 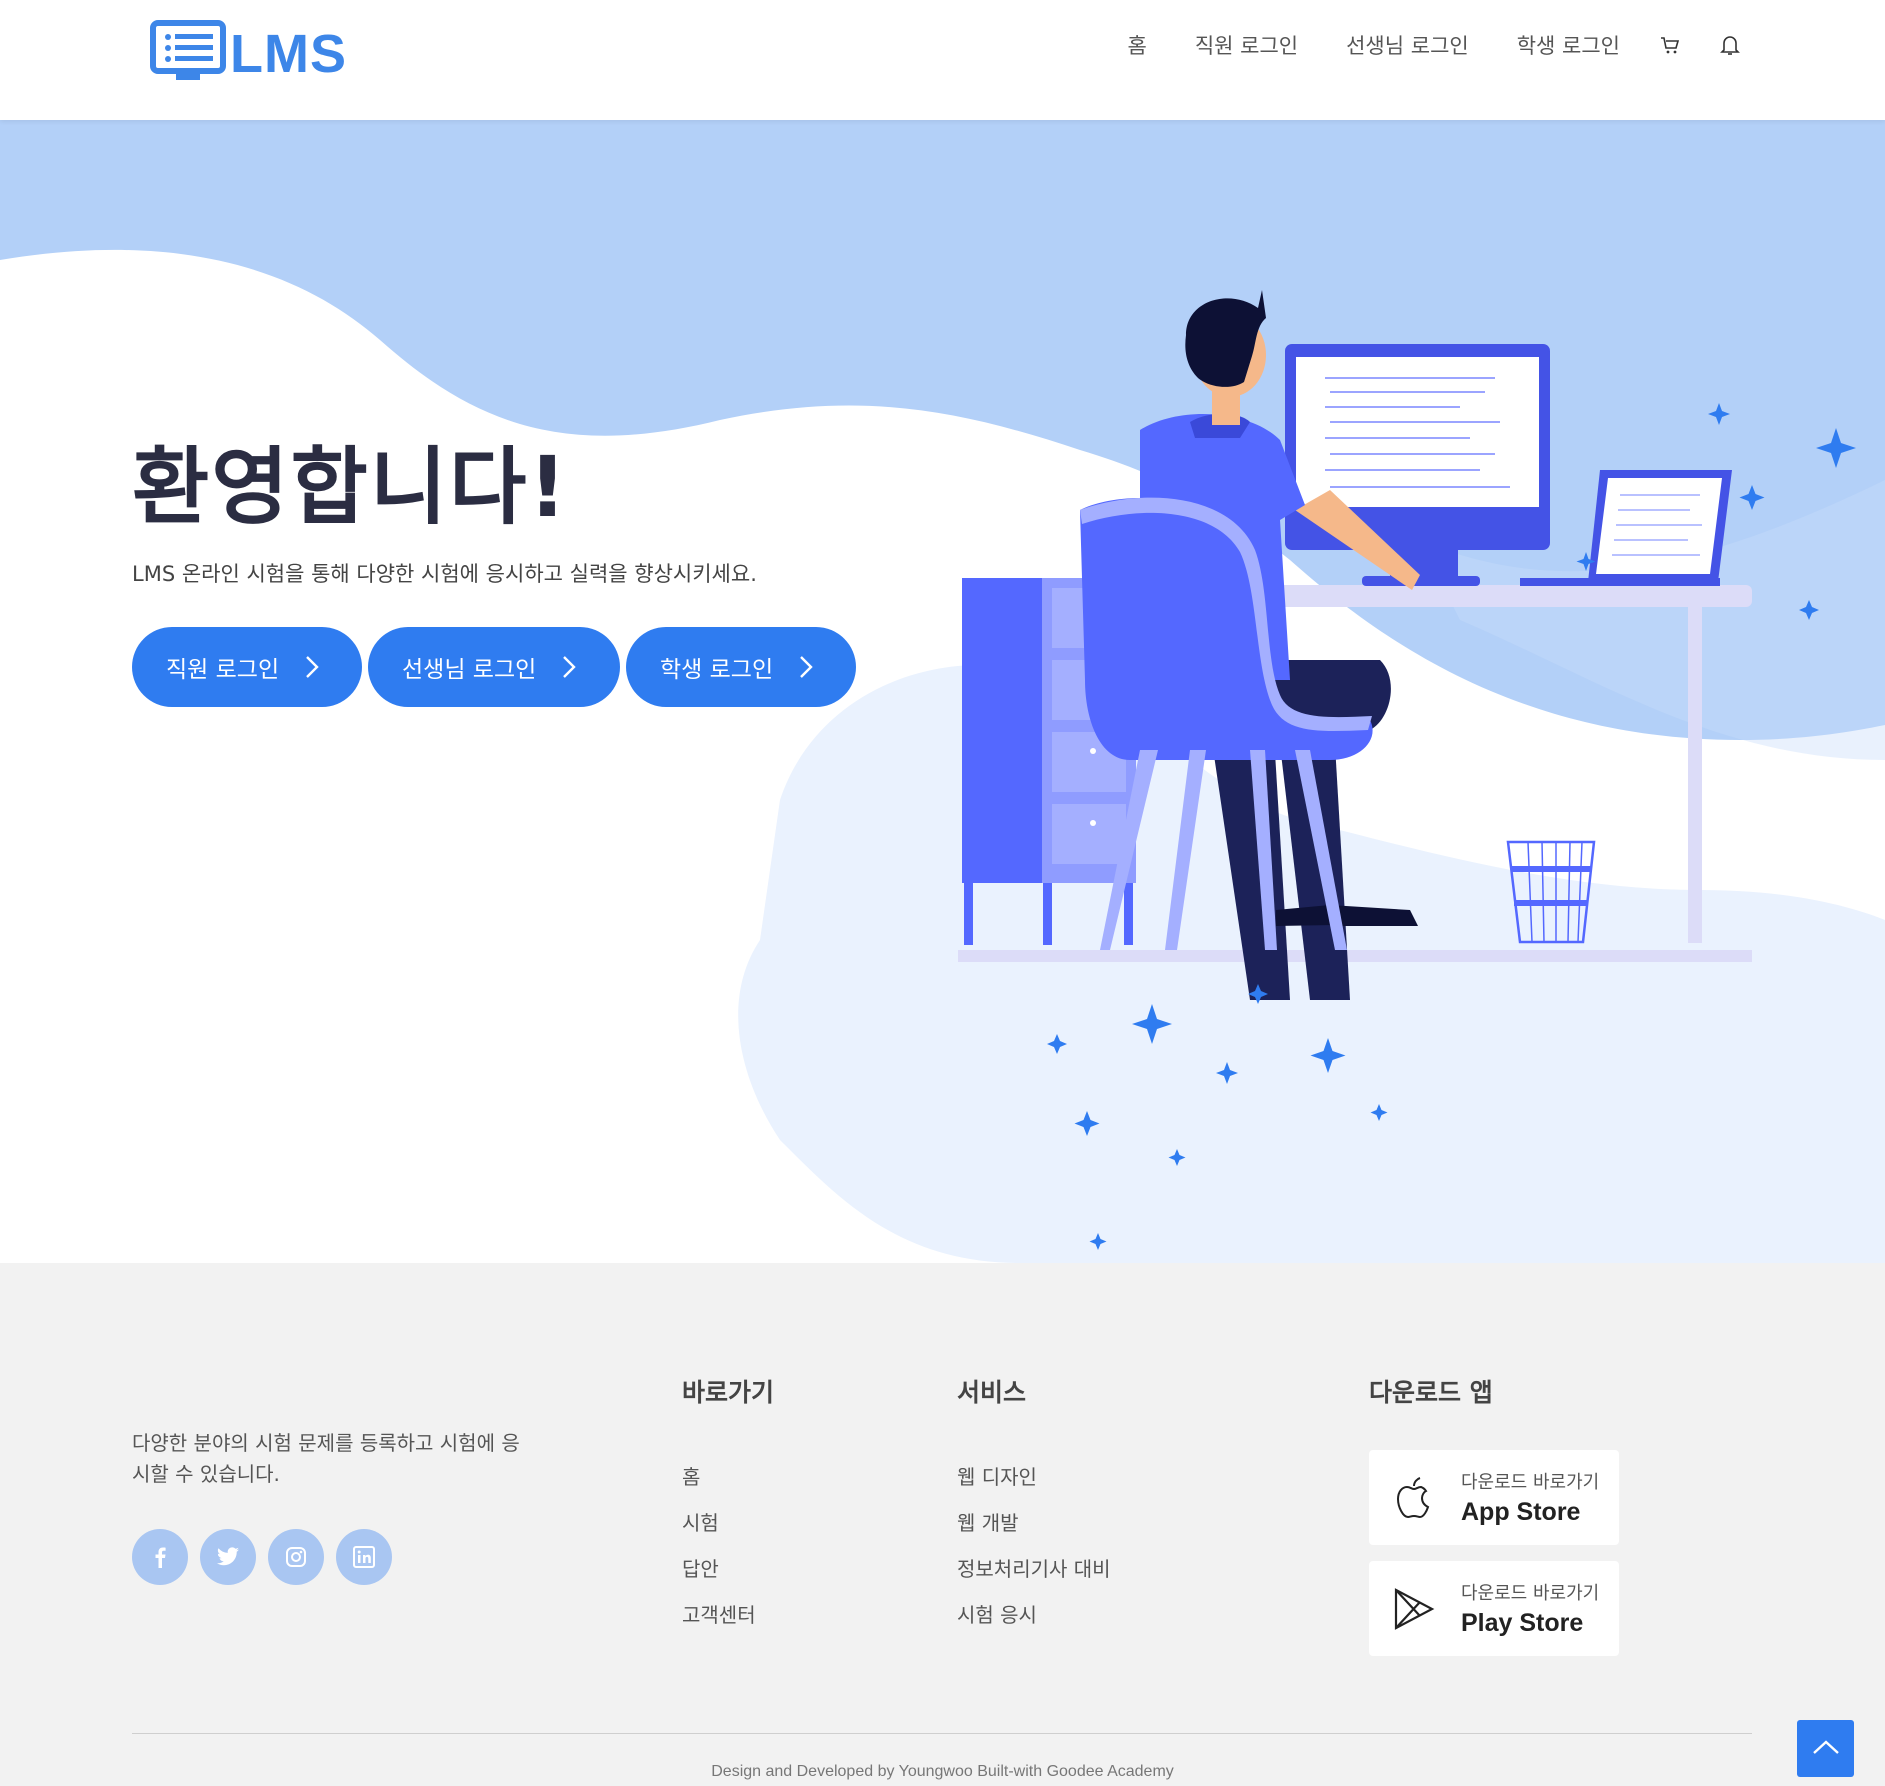 I want to click on download-app-title: 다운로드 앱, so click(x=1431, y=1392).